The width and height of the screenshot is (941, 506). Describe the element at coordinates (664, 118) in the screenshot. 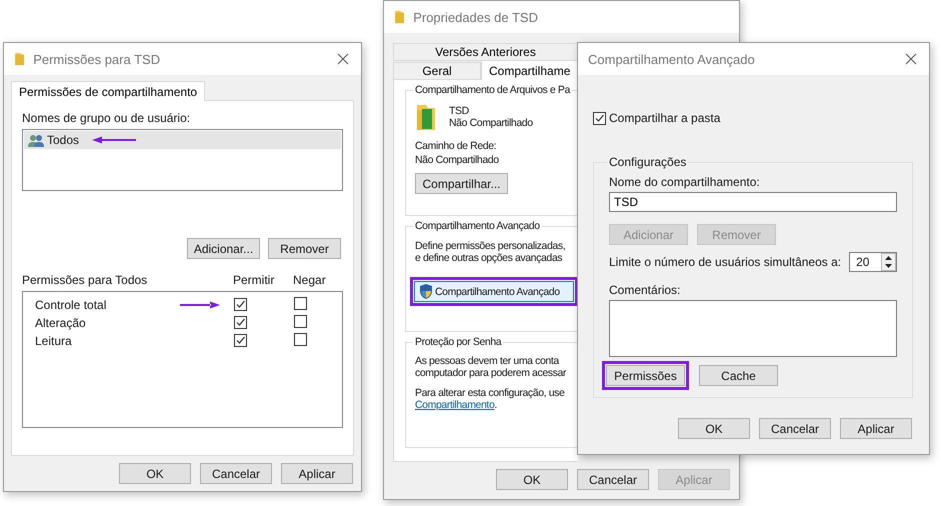

I see `share-folder-label: Compartilhar a pasta` at that location.